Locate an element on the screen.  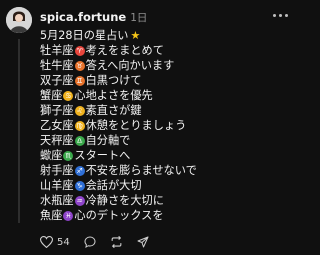
zodiac-symbol-icon: ♒ is located at coordinates (79, 200).